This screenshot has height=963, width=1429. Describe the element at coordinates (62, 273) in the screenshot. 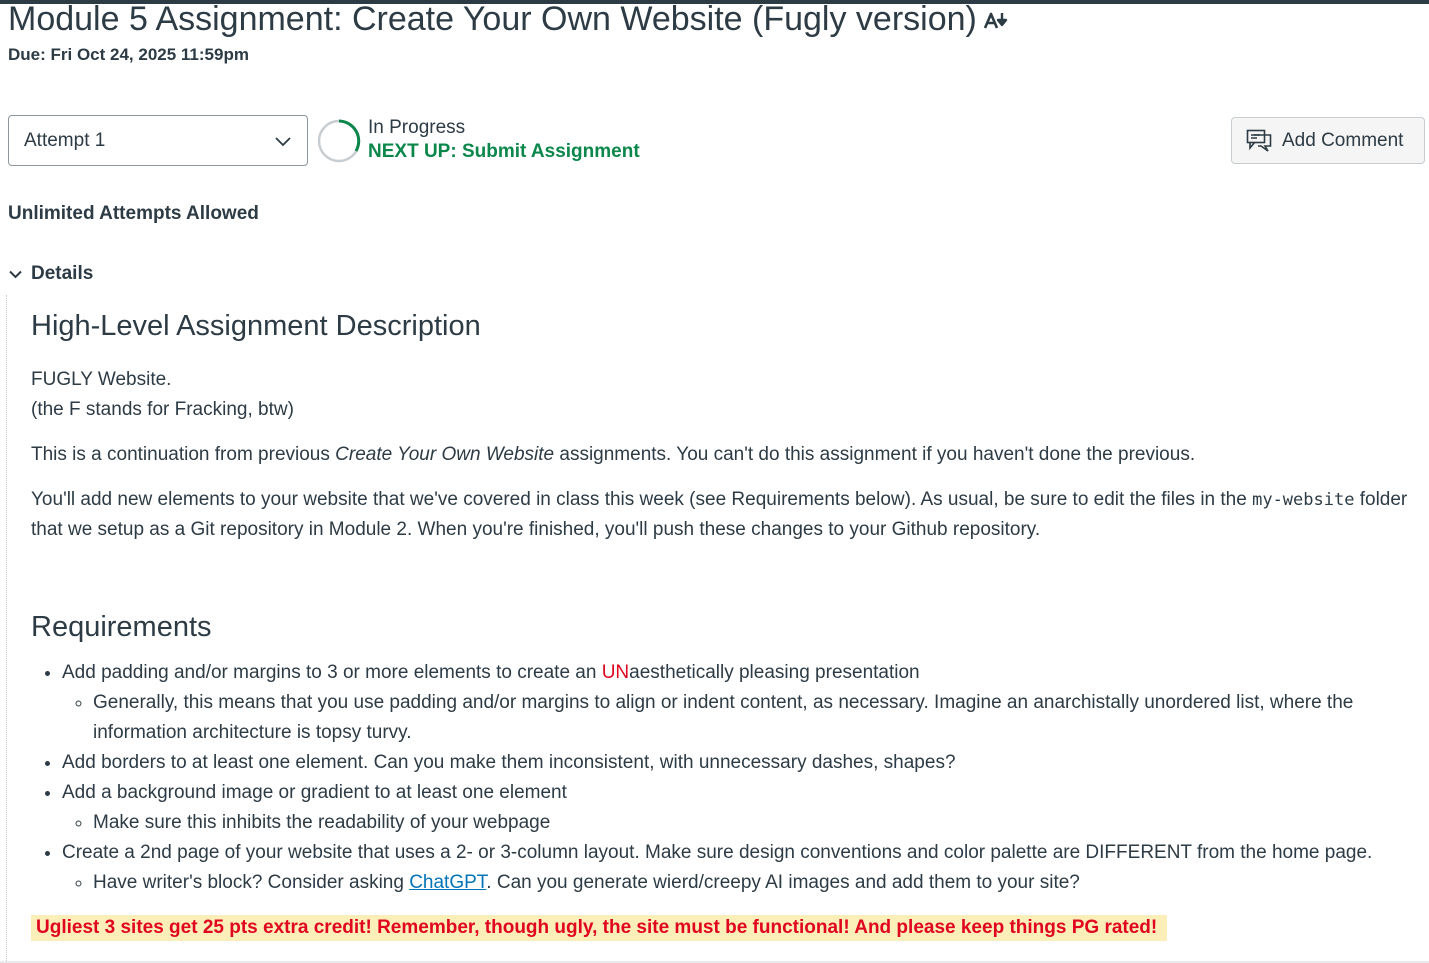

I see `details-label: Details` at that location.